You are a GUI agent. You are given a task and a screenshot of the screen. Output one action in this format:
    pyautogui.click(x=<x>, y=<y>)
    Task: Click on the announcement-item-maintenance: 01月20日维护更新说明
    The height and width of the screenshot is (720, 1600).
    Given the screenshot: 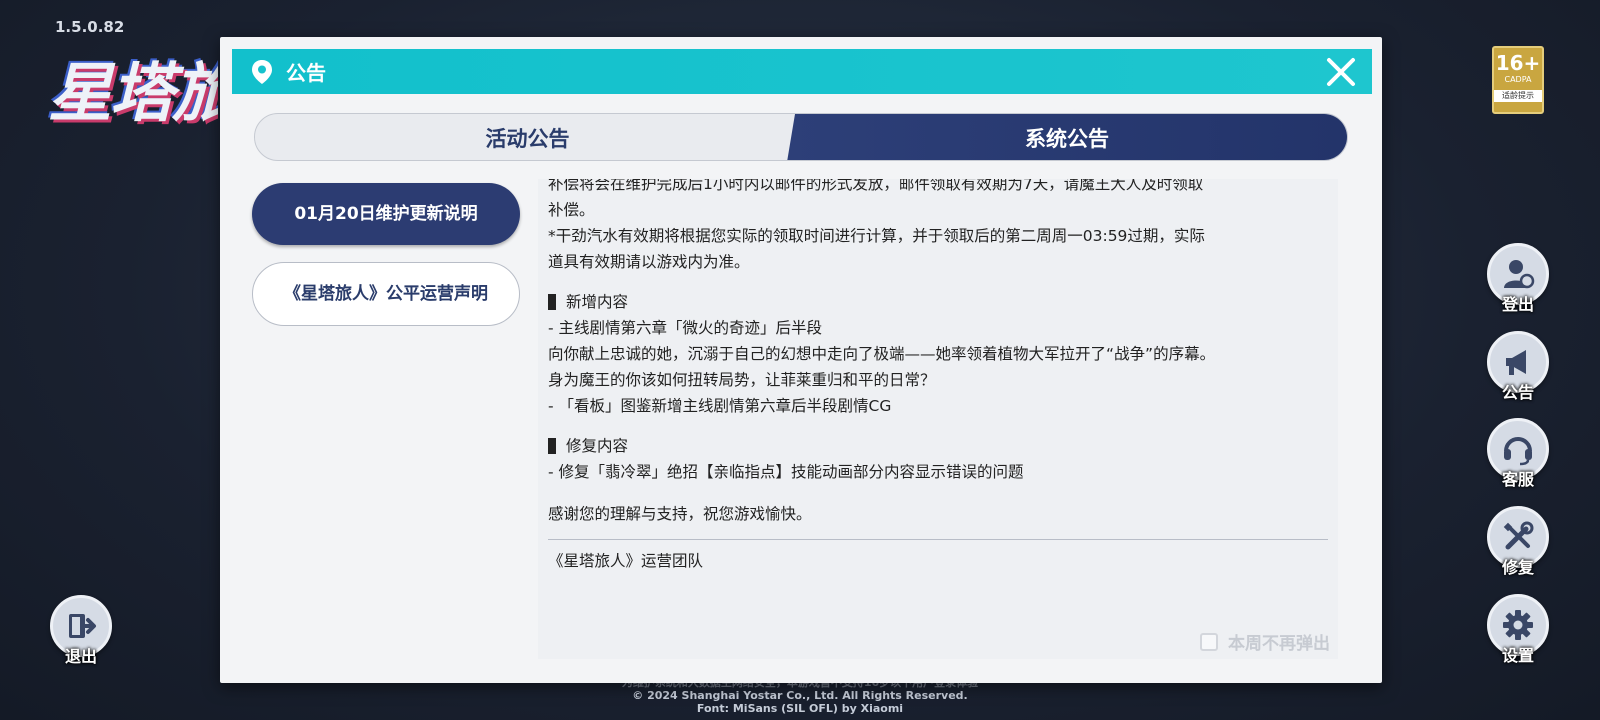 What is the action you would take?
    pyautogui.click(x=386, y=214)
    